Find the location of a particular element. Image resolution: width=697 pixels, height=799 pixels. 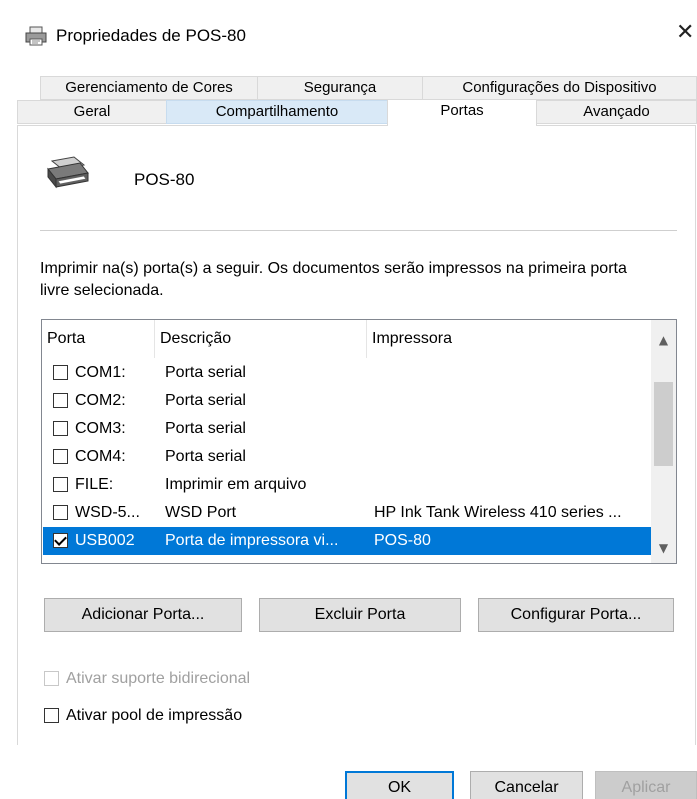

tab-seguranca: Segurança is located at coordinates (340, 88).